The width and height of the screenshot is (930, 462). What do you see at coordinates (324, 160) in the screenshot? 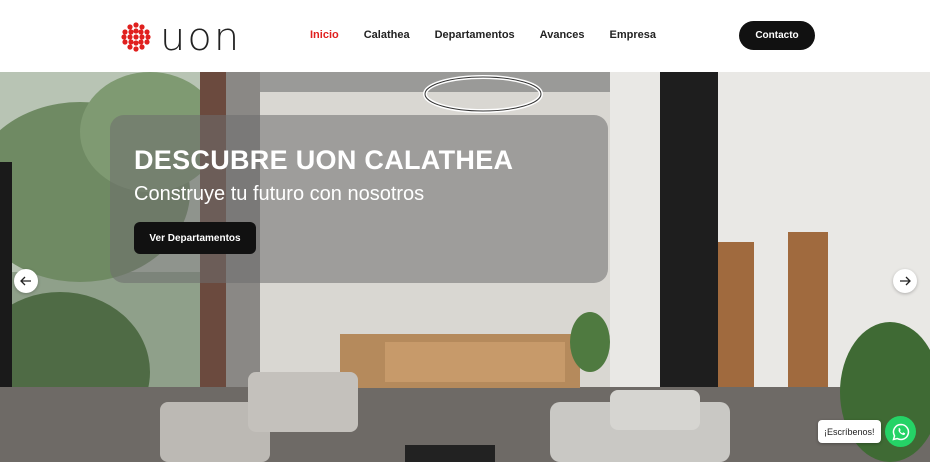
I see `hero-title: DESCUBRE UON CALATHEA` at bounding box center [324, 160].